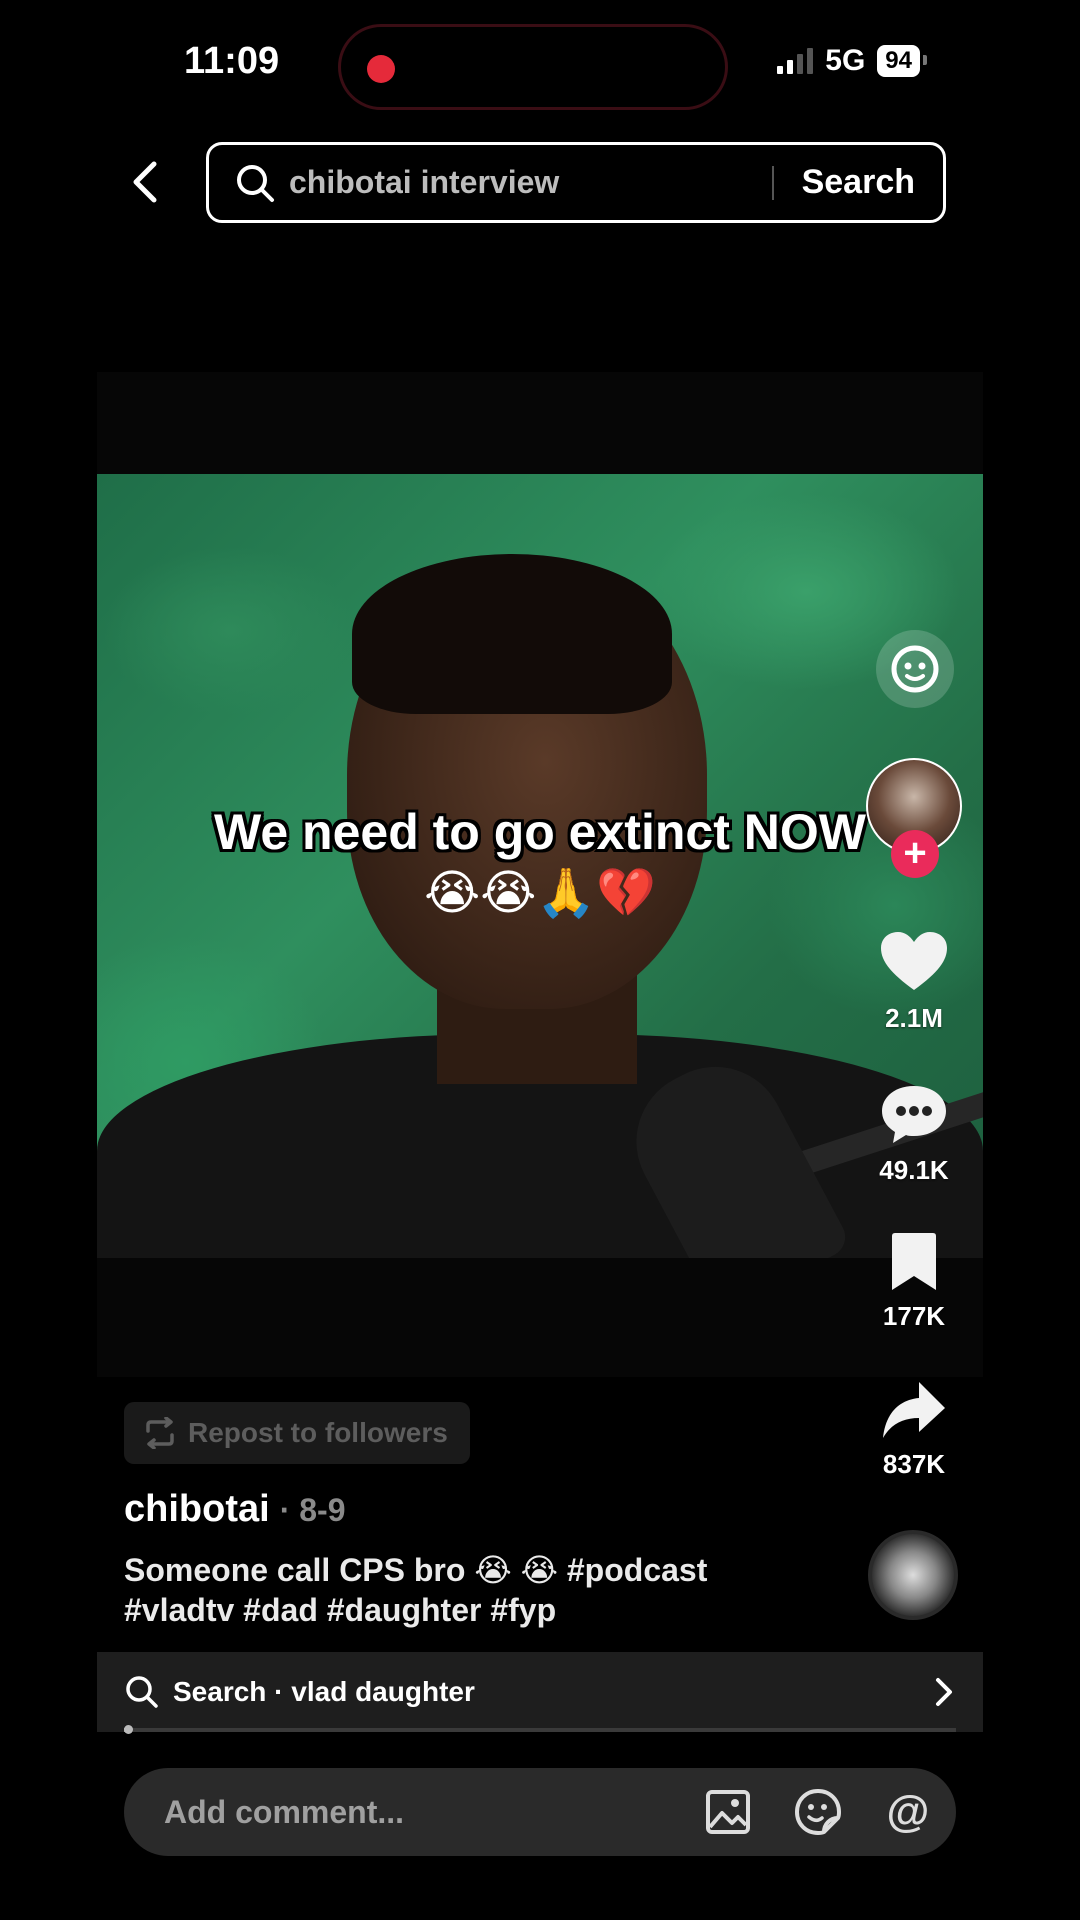  I want to click on bookmark-button: 177K, so click(914, 1282).